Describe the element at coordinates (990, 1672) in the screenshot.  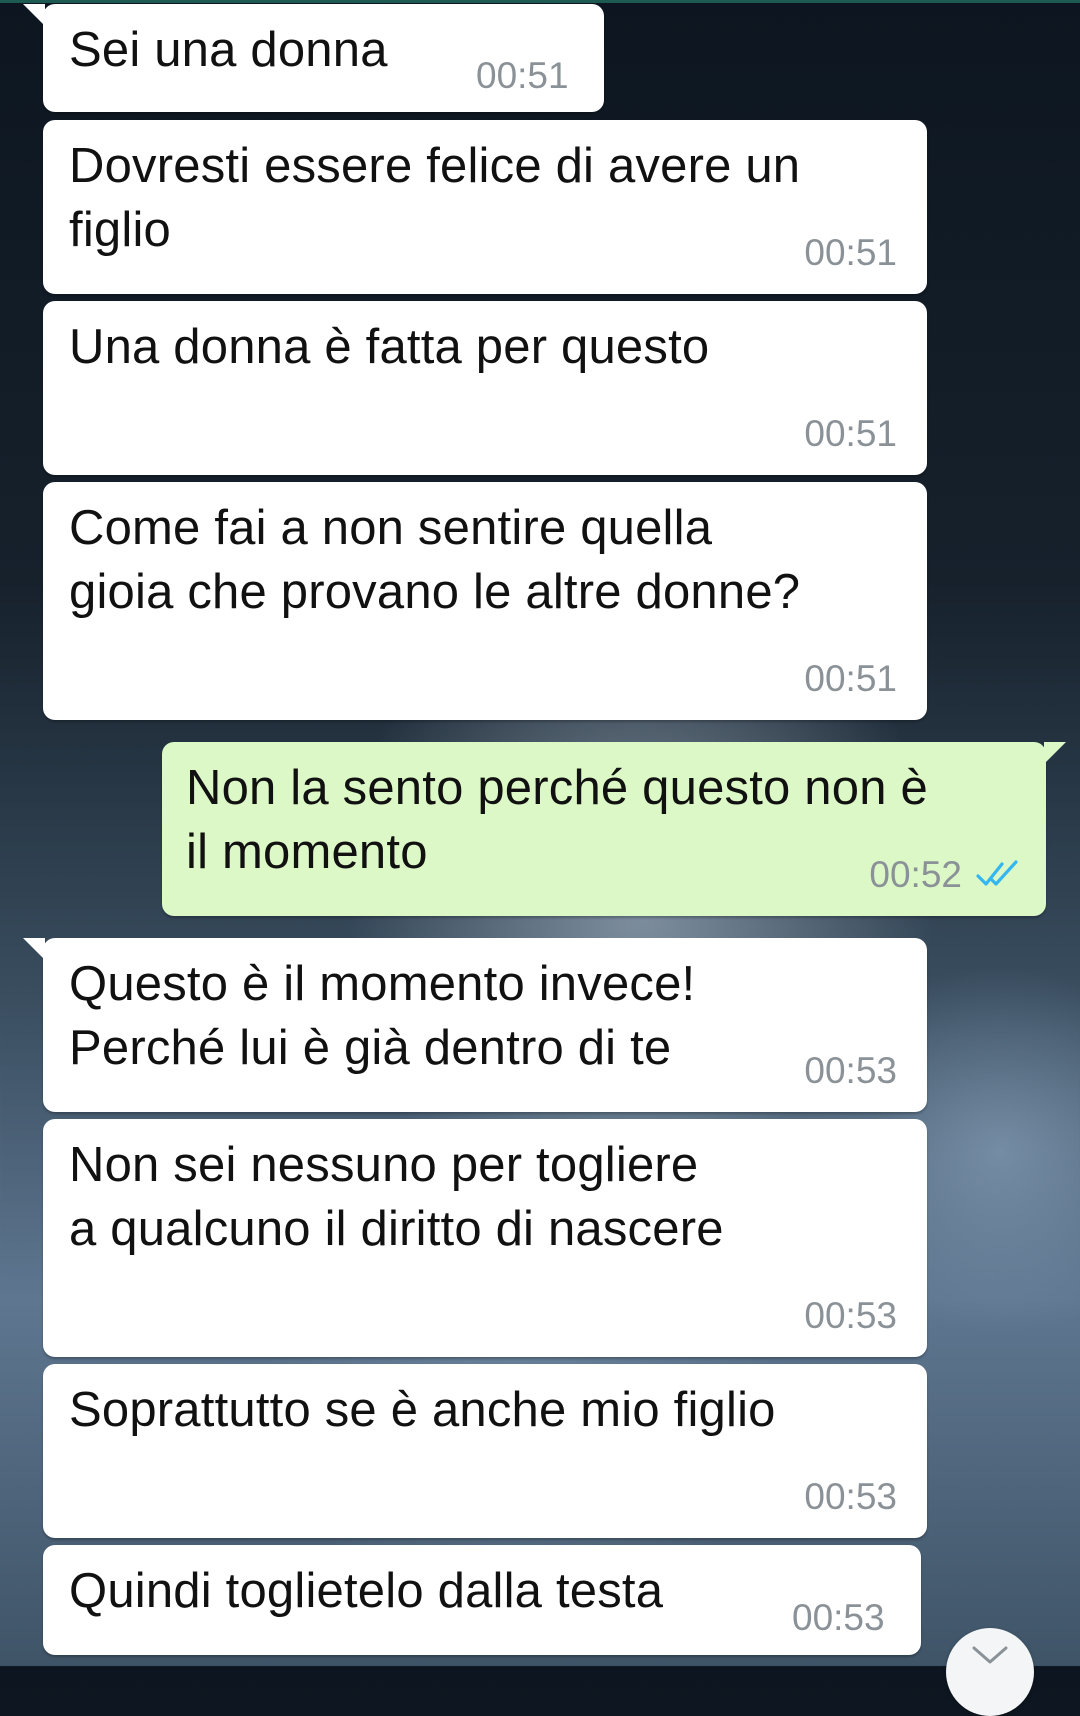
I see `scroll-to-bottom-button` at that location.